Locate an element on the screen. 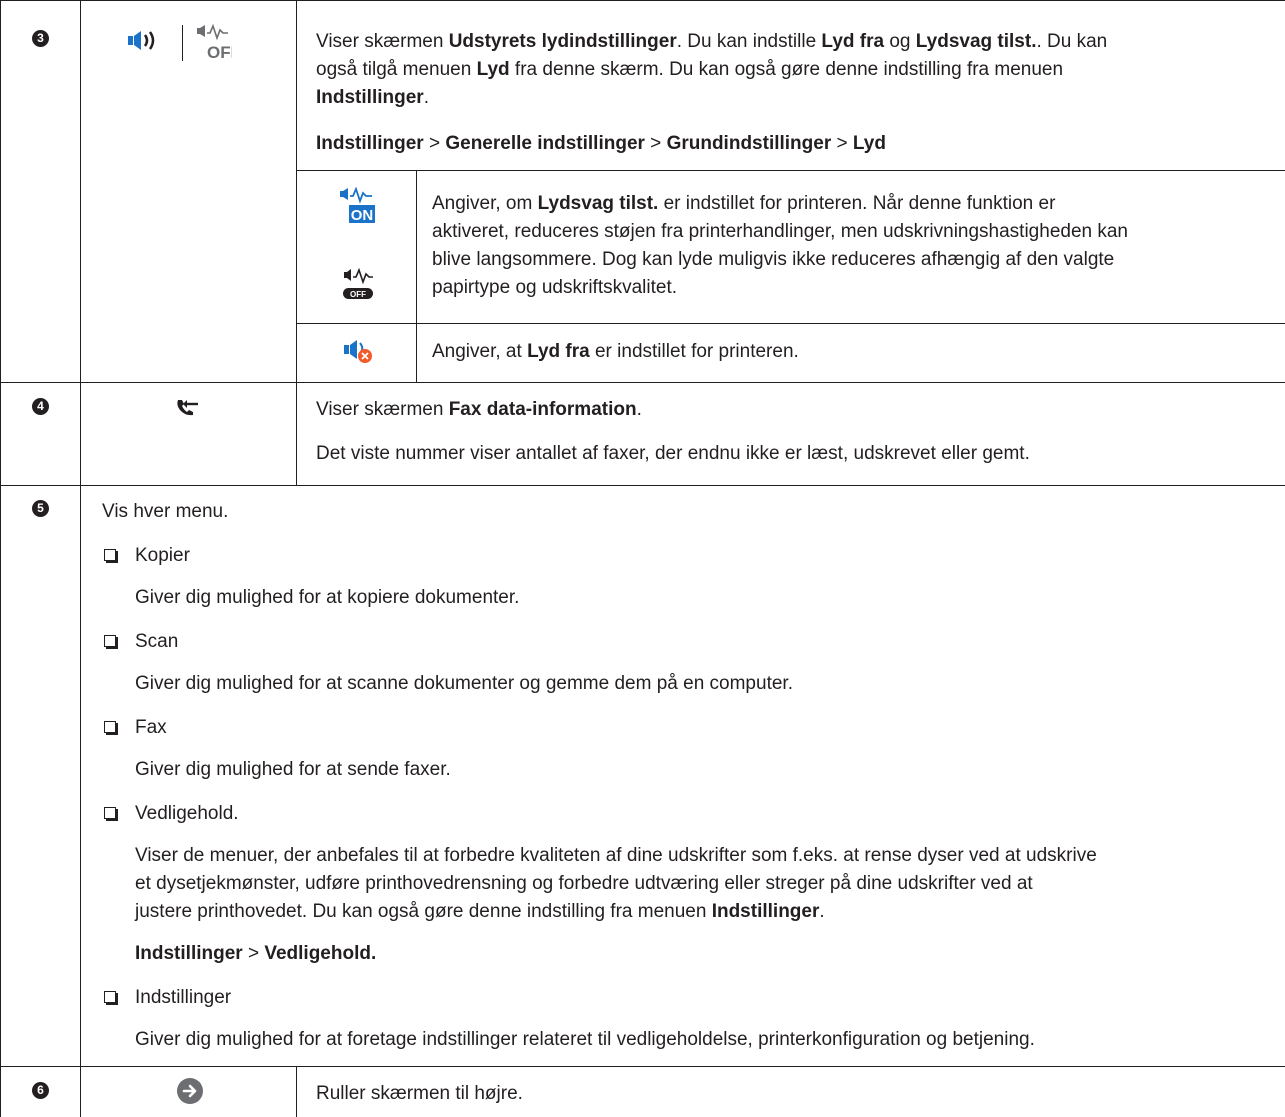 The image size is (1285, 1117). sub1-line4: papirtype og udskriftskvalitet. is located at coordinates (555, 287).